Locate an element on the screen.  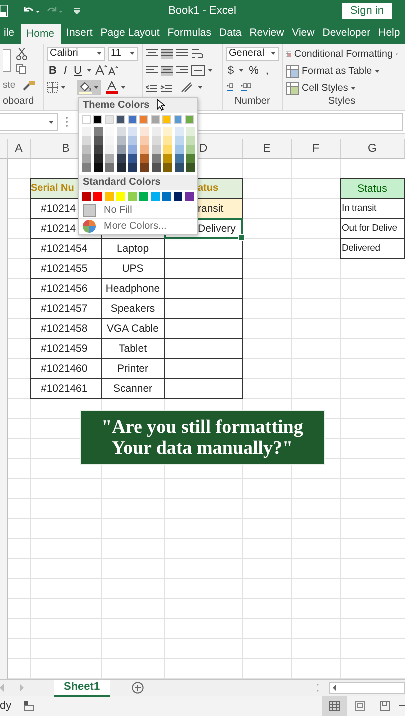
paste-label: ste is located at coordinates (9, 85).